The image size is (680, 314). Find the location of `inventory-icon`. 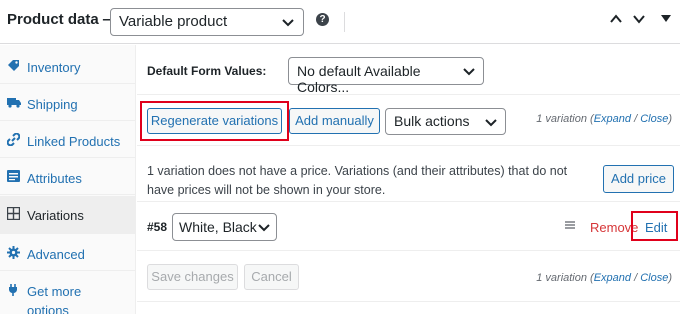

inventory-icon is located at coordinates (14, 66).